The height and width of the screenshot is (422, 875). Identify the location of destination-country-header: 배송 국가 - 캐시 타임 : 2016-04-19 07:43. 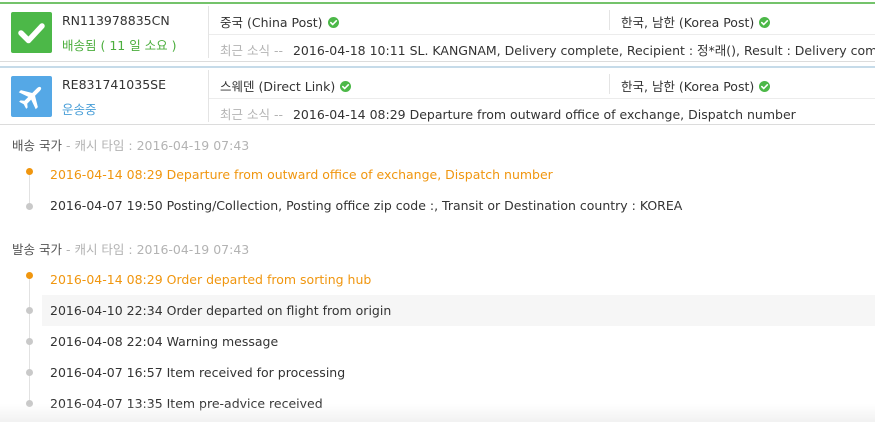
(130, 144).